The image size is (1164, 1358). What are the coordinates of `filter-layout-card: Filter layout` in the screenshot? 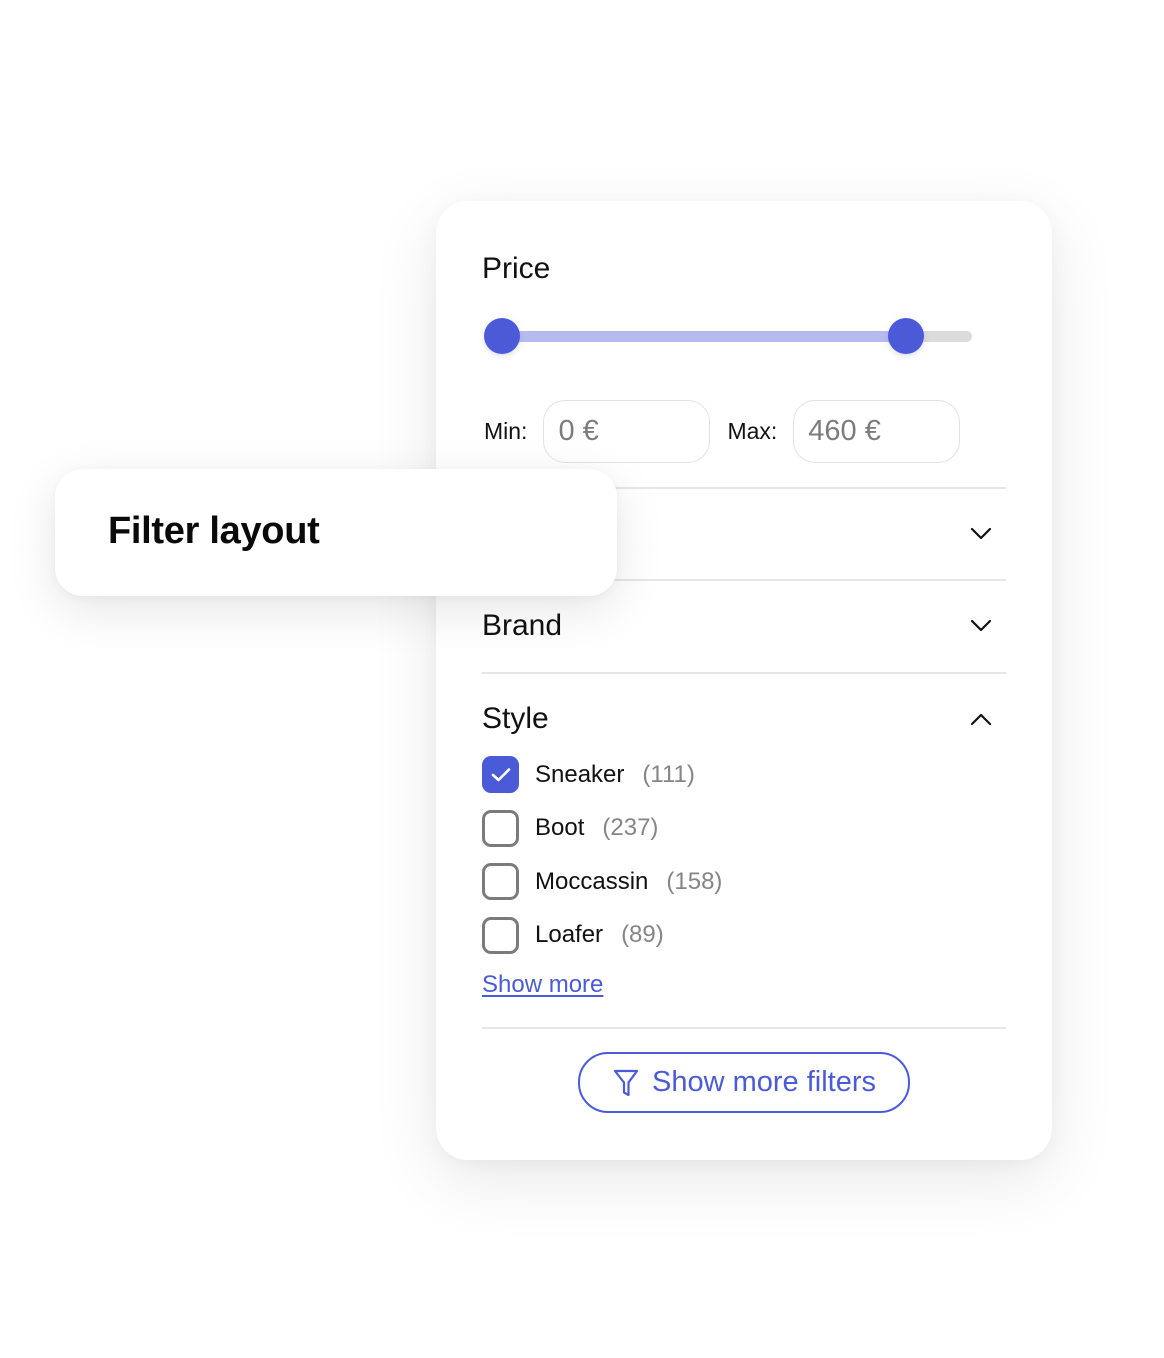 It's located at (336, 532).